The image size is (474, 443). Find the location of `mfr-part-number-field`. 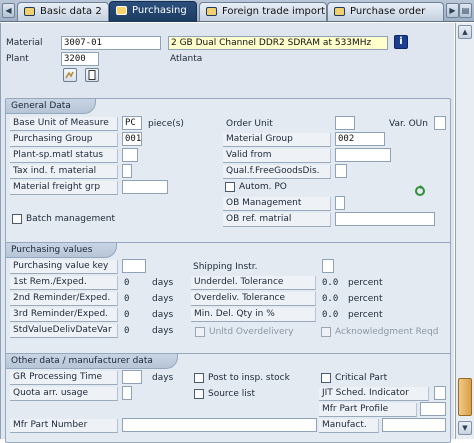

mfr-part-number-field is located at coordinates (219, 425).